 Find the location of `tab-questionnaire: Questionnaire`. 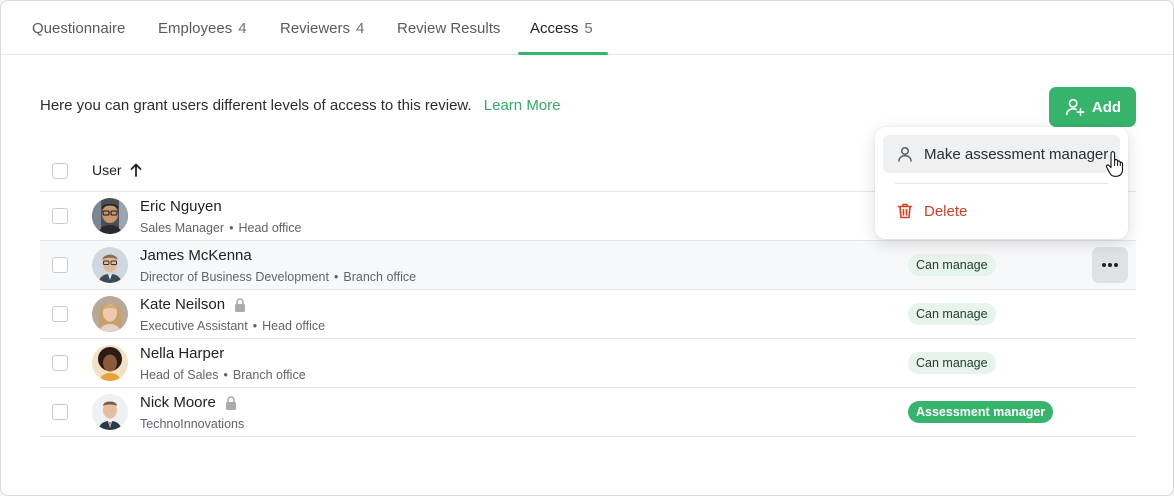

tab-questionnaire: Questionnaire is located at coordinates (78, 28).